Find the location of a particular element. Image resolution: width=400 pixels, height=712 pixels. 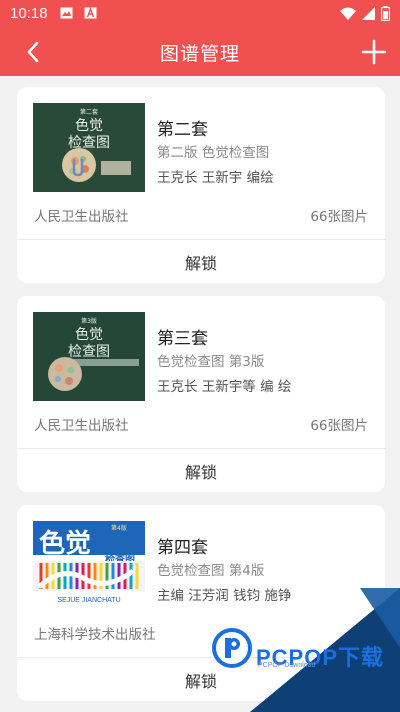

atlas-authors: 王克长 王新宇 编绘 is located at coordinates (215, 178).